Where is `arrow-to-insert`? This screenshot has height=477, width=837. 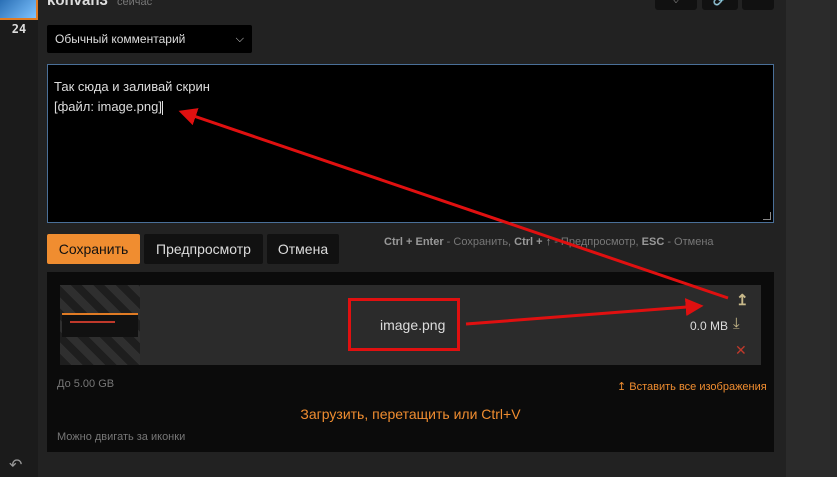
arrow-to-insert is located at coordinates (584, 312).